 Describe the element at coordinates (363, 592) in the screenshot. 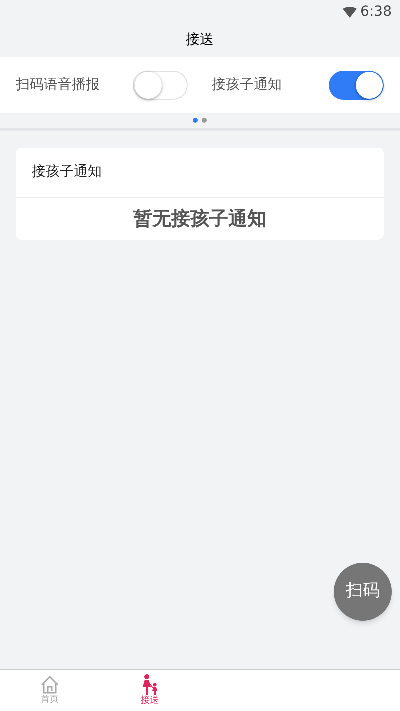

I see `scan-button: 扫码` at that location.